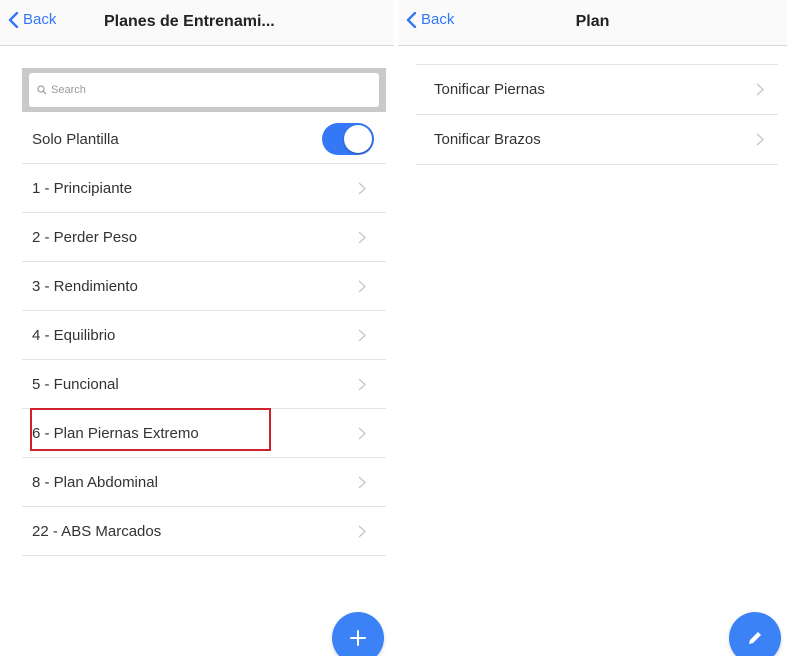 The height and width of the screenshot is (656, 787). Describe the element at coordinates (204, 188) in the screenshot. I see `list-item: 1 - Principiante` at that location.